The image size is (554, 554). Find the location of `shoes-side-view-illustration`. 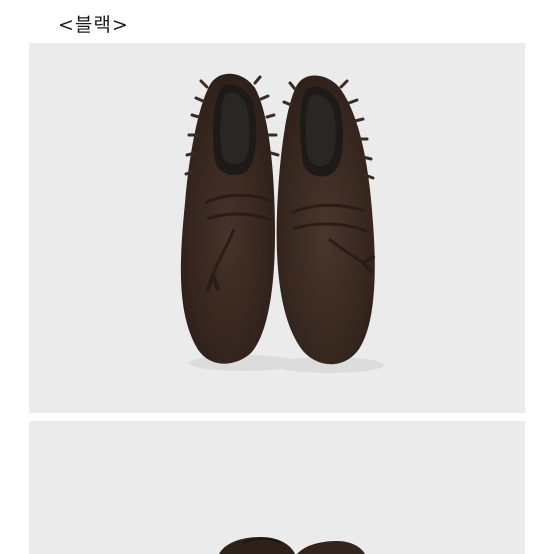

shoes-side-view-illustration is located at coordinates (292, 545).